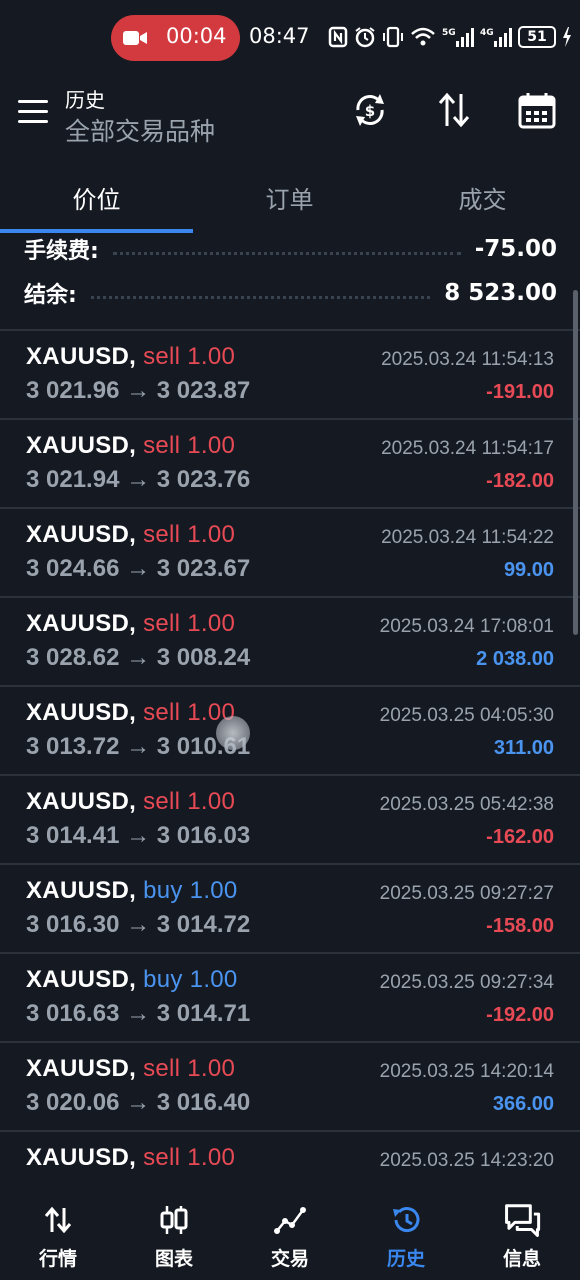 This screenshot has height=1280, width=580. Describe the element at coordinates (522, 1234) in the screenshot. I see `nav-messages: 信息` at that location.